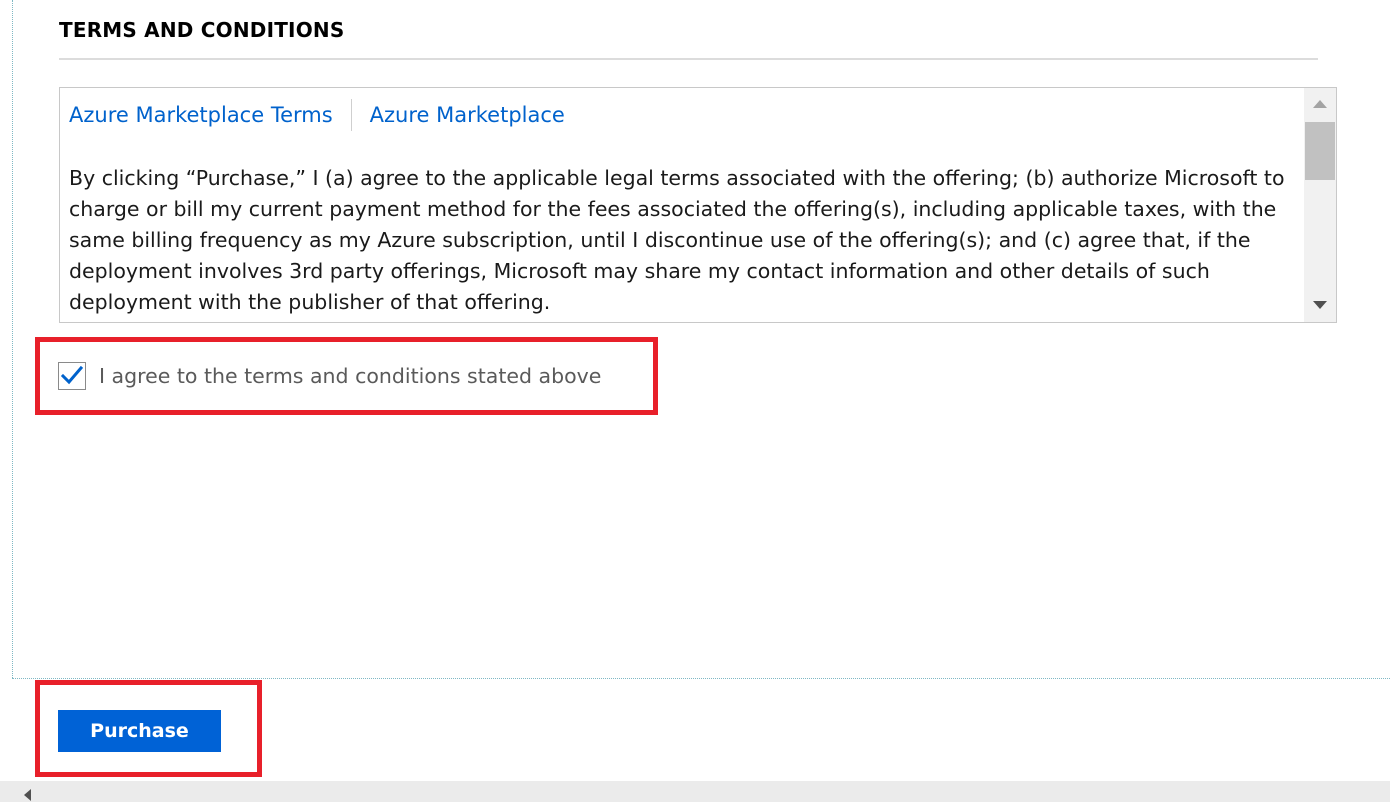 This screenshot has height=802, width=1390. What do you see at coordinates (202, 30) in the screenshot?
I see `section-title: TERMS AND CONDITIONS` at bounding box center [202, 30].